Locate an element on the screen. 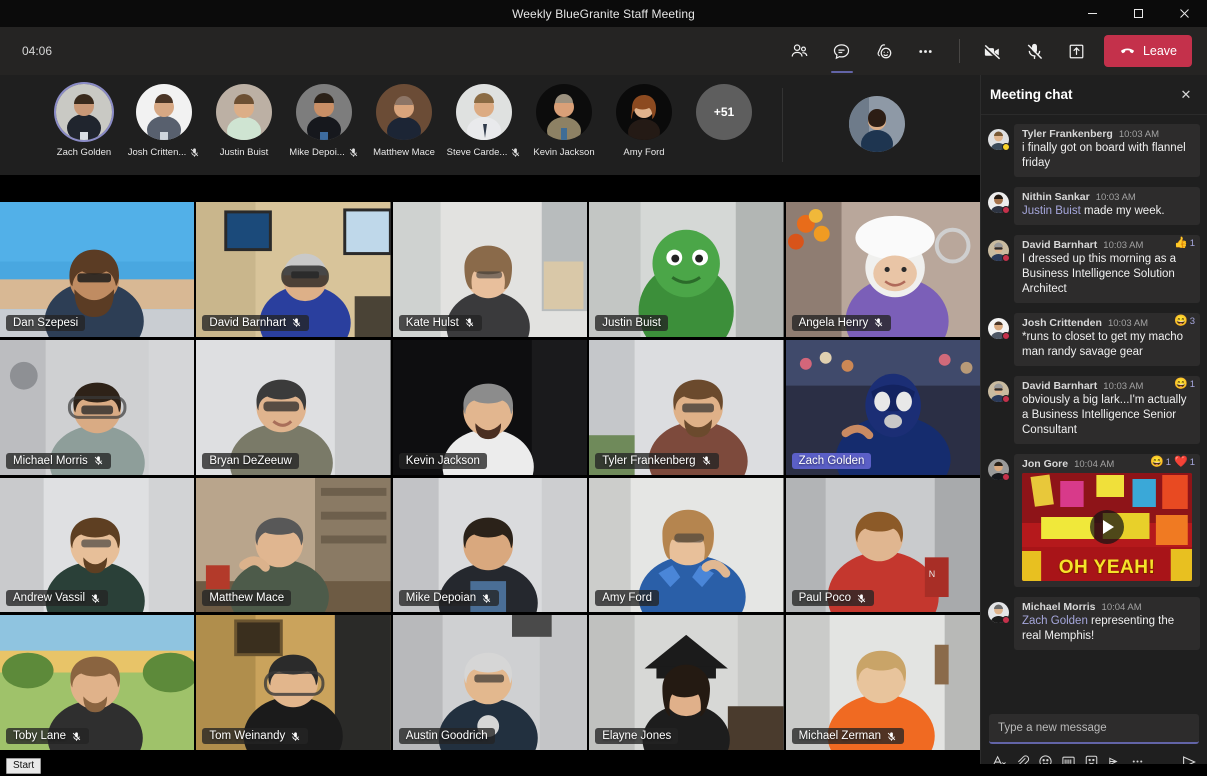 This screenshot has width=1207, height=776. video-tile: Andrew Vassil is located at coordinates (97, 545).